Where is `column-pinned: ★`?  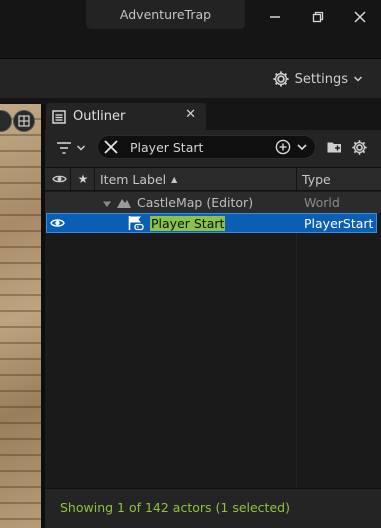
column-pinned: ★ is located at coordinates (83, 179).